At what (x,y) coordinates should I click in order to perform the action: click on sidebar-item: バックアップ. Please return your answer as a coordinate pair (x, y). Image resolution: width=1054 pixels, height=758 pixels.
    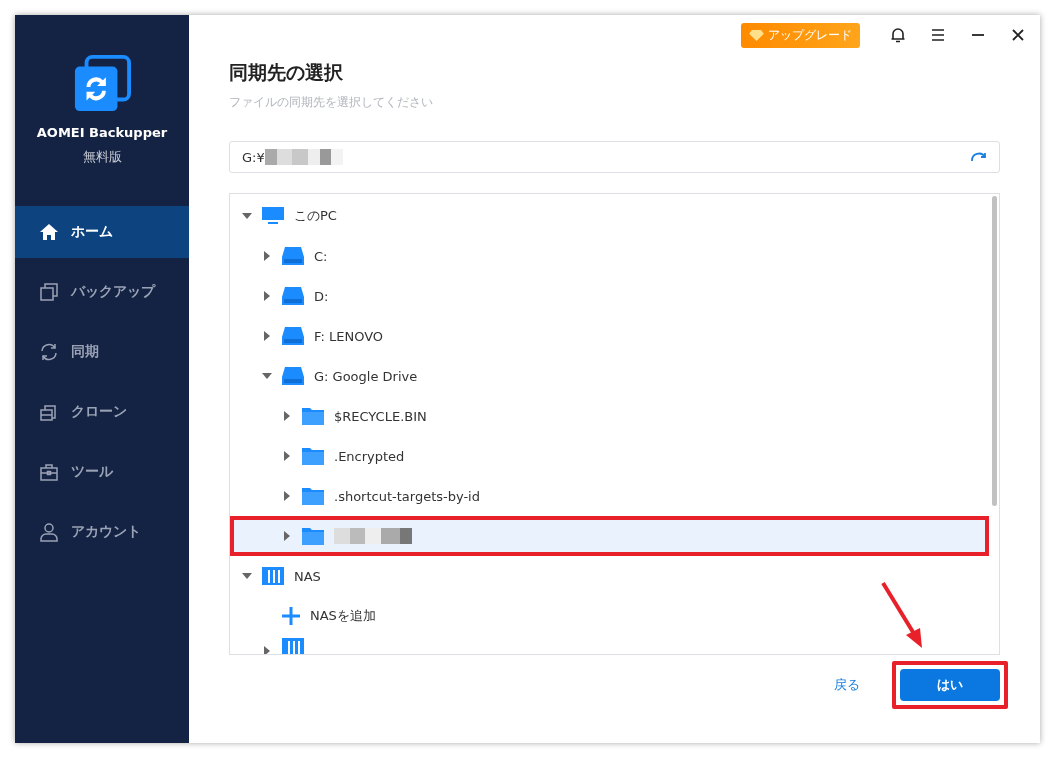
    Looking at the image, I should click on (102, 292).